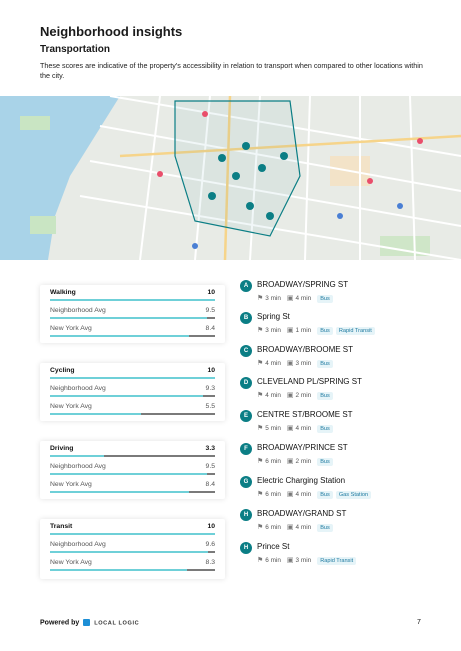  I want to click on stop-name: CLEVELAND PL/SPRING ST, so click(309, 381).